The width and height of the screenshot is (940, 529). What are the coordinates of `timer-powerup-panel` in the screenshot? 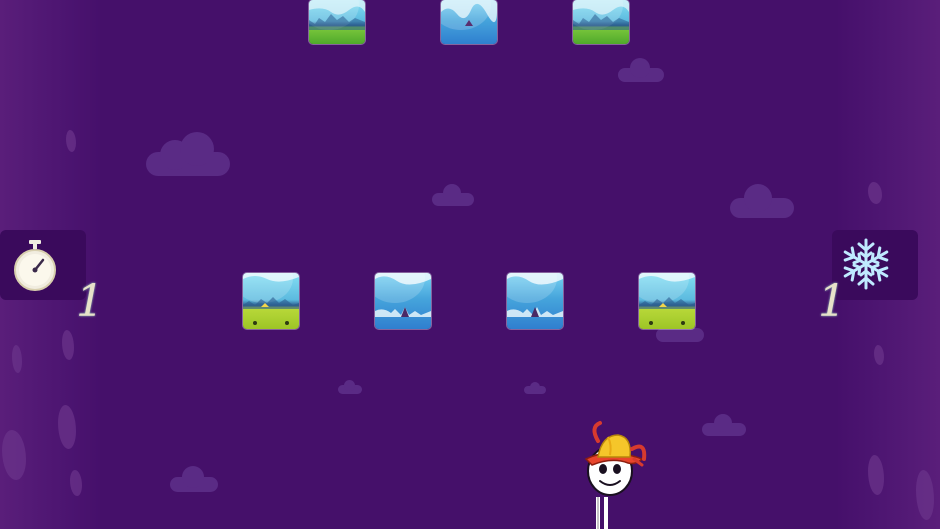 It's located at (43, 265).